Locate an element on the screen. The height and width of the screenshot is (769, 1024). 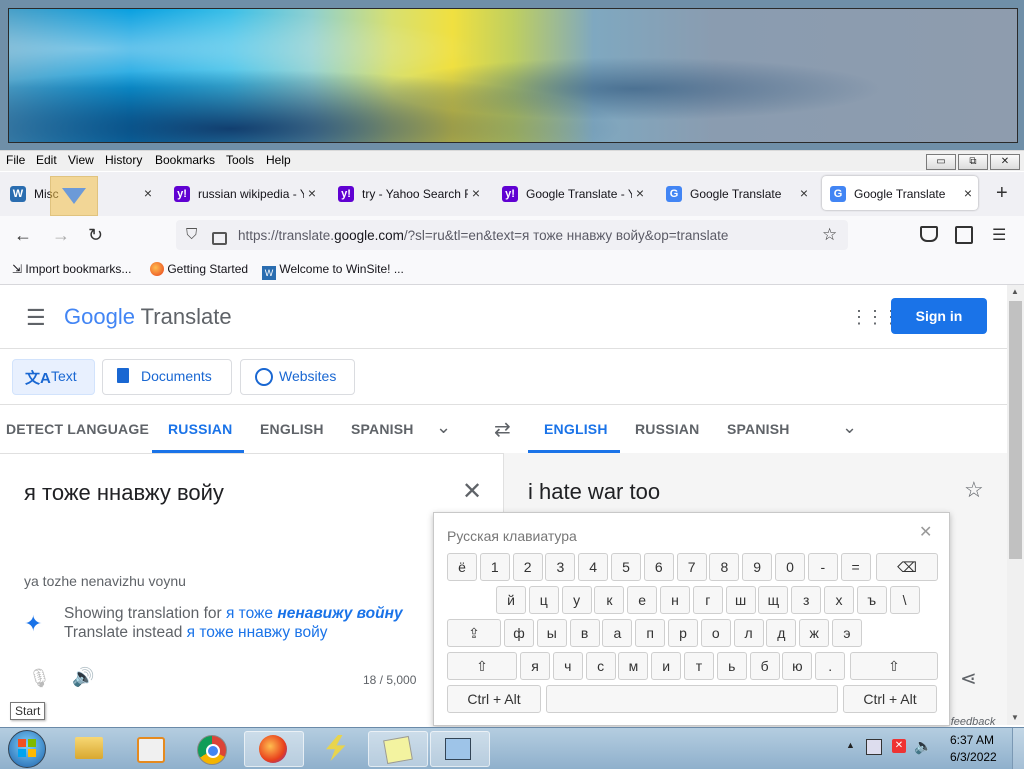
source-more-languages-icon: ⌄ is located at coordinates (443, 427).